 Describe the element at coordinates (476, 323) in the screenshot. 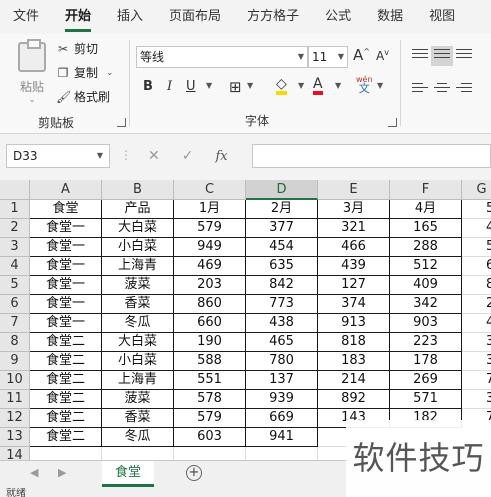

I see `cell-g7: 4` at that location.